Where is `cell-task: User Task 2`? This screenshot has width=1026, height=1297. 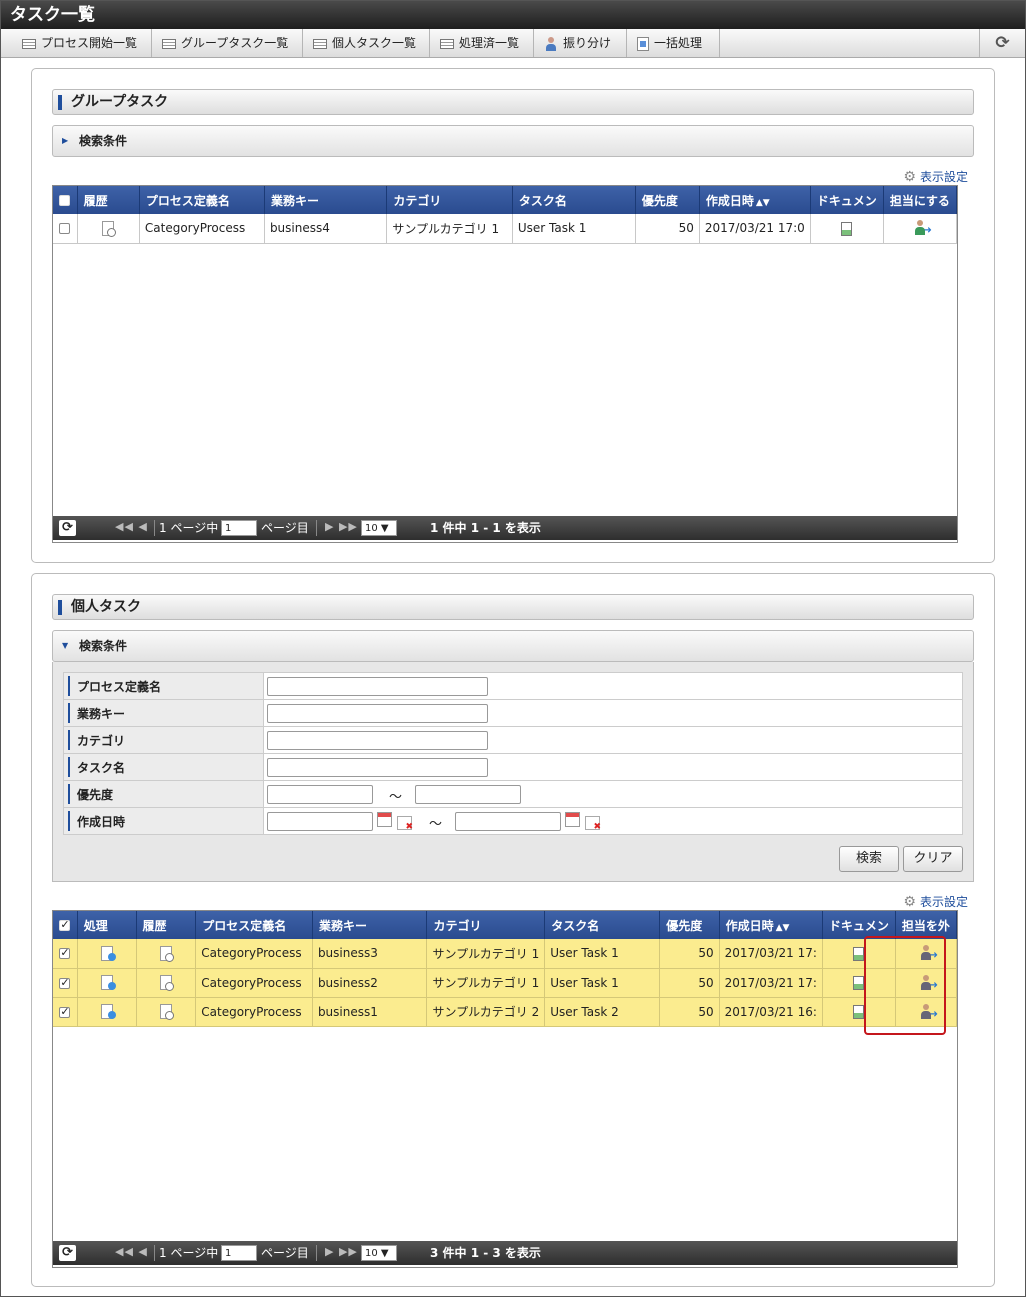 cell-task: User Task 2 is located at coordinates (602, 1012).